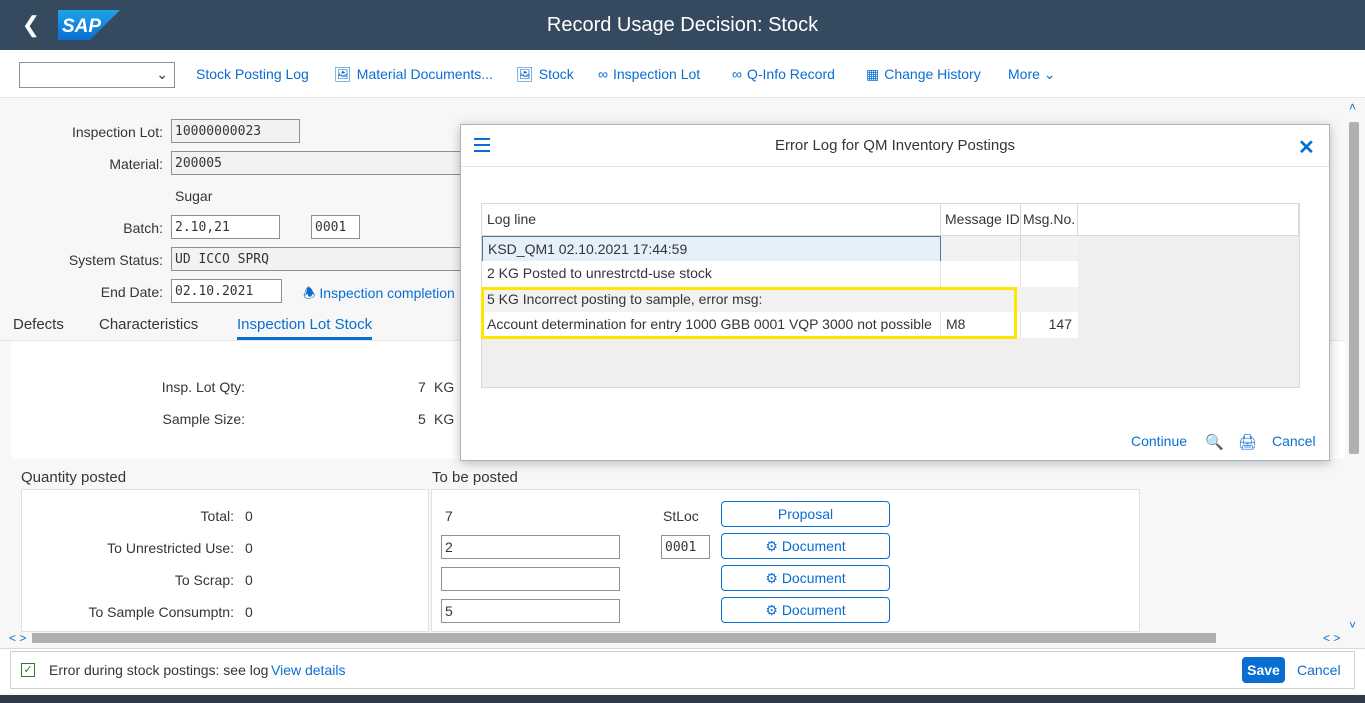  I want to click on tab-defects: Defects, so click(38, 324).